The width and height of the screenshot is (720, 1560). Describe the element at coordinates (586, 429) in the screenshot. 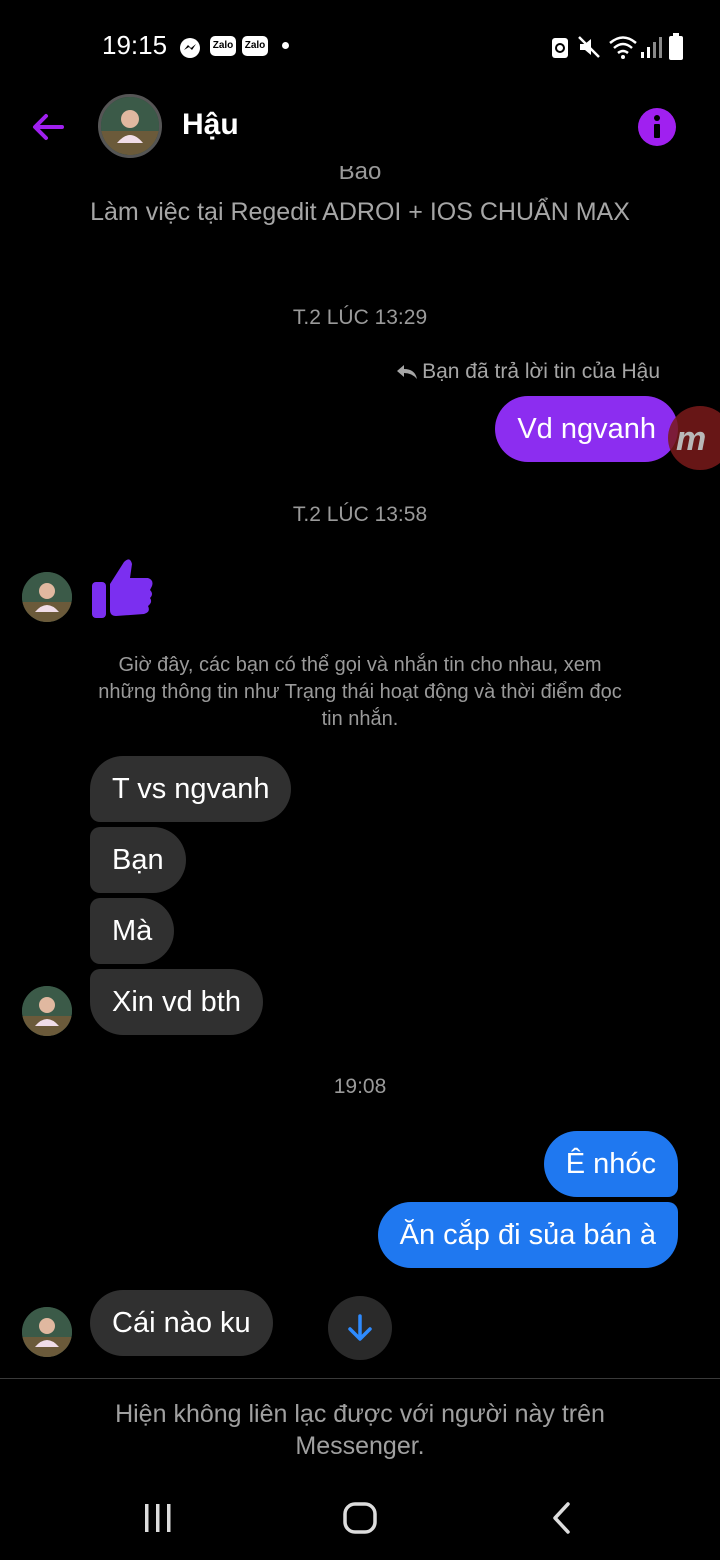

I see `message-out: Vd ngvanh` at that location.